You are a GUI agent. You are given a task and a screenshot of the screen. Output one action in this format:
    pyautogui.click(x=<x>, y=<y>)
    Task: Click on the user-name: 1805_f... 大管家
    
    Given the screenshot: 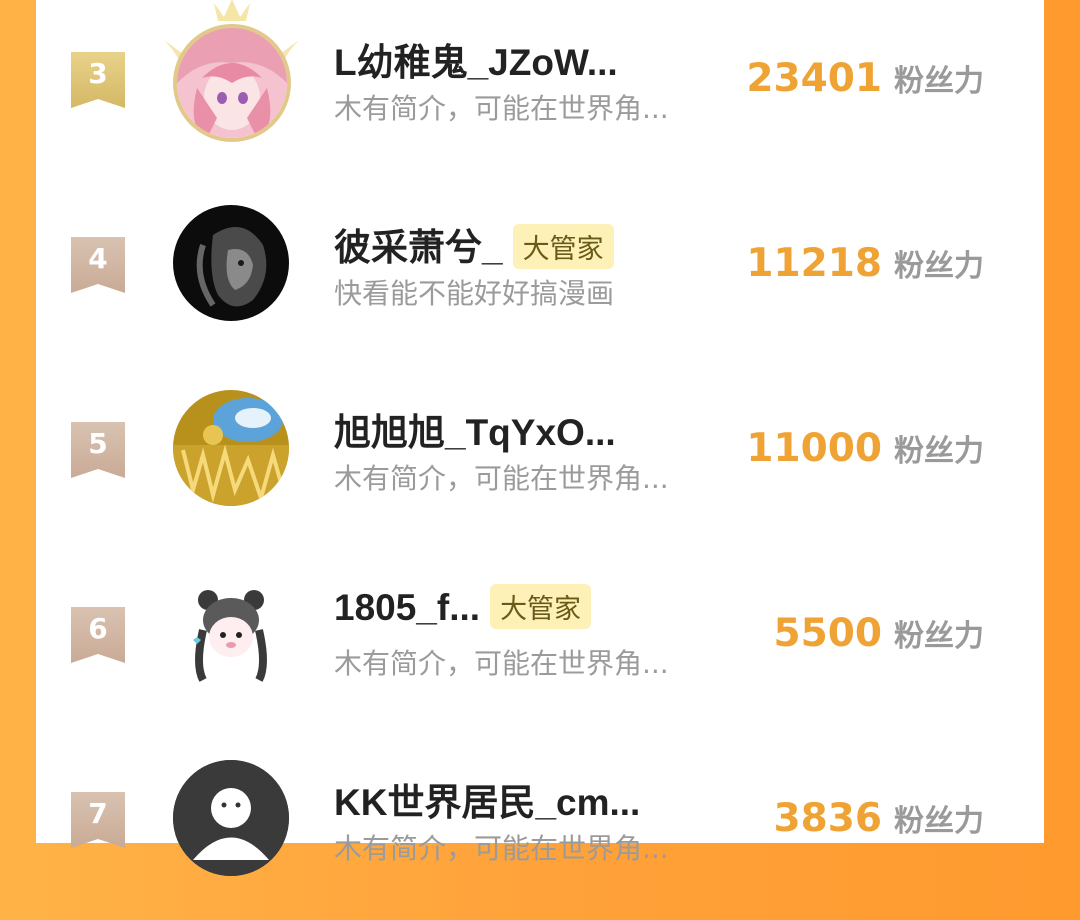 What is the action you would take?
    pyautogui.click(x=463, y=608)
    